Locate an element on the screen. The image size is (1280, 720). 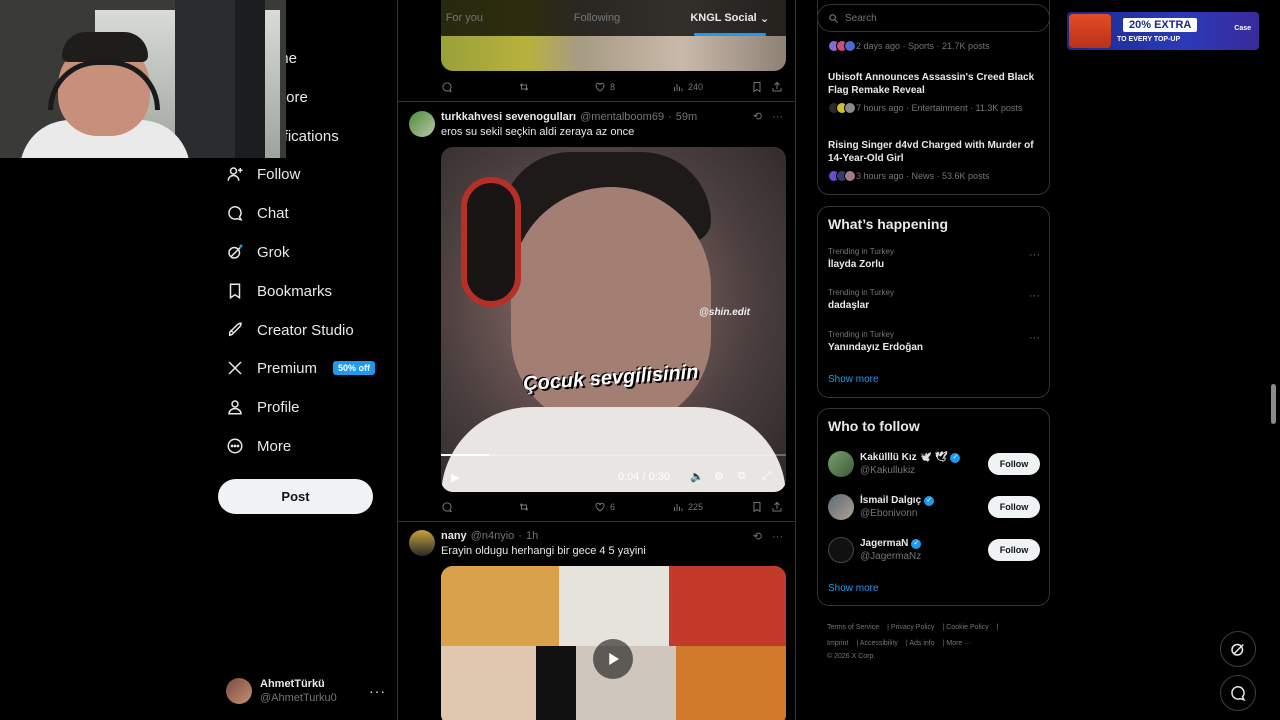
nav-profile: Profile is located at coordinates (263, 407).